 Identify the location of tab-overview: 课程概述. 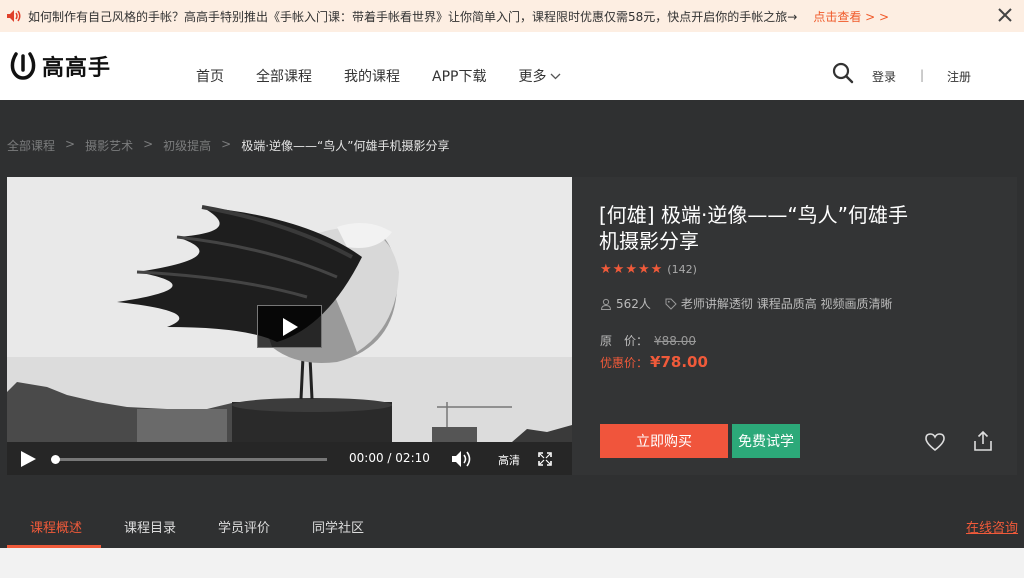
(56, 526).